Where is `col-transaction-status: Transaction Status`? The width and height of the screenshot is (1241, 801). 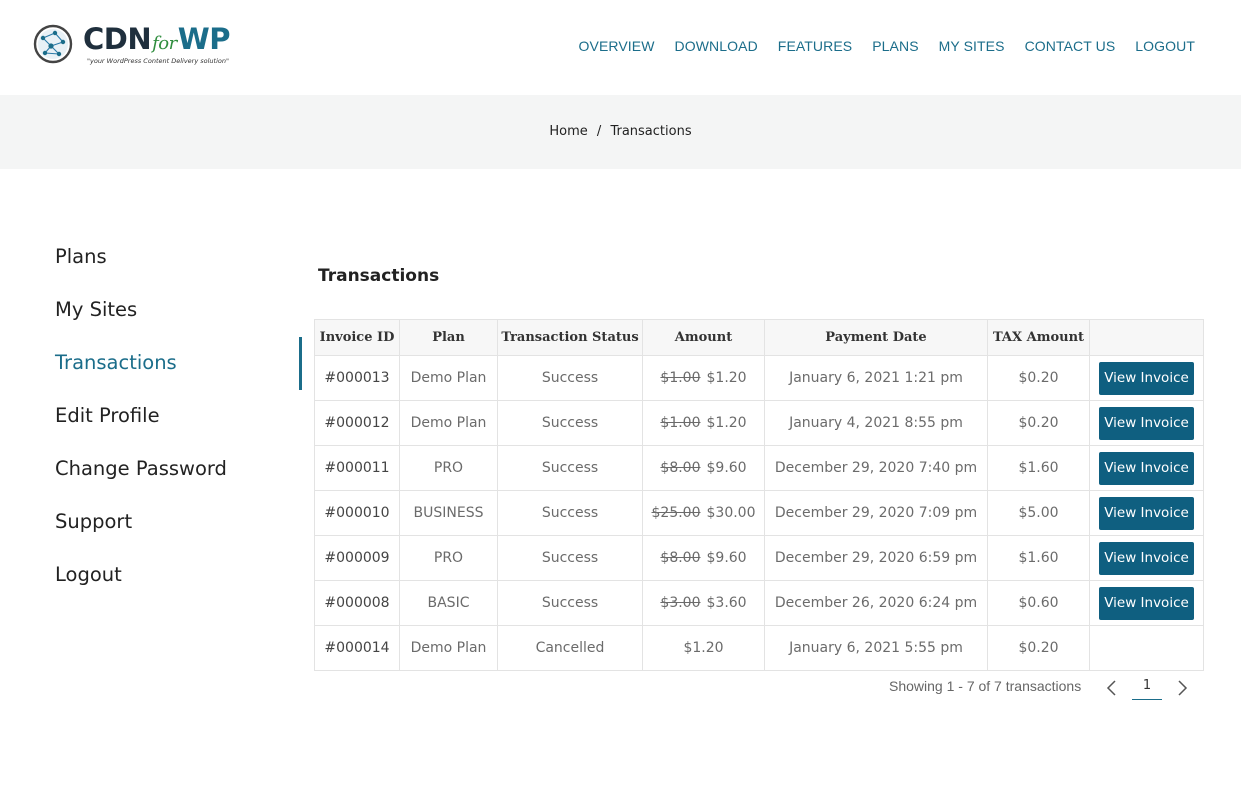
col-transaction-status: Transaction Status is located at coordinates (570, 337).